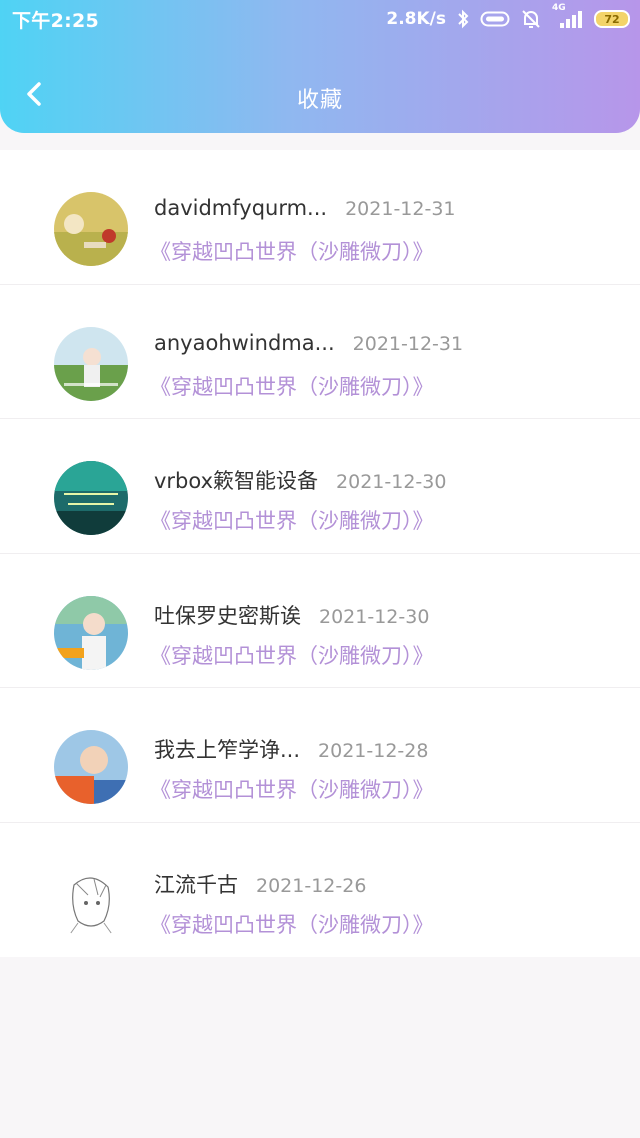 The image size is (640, 1138). I want to click on favorite-item: 吐保罗史密斯诶 2021-12-30 《穿越凹凸世界（沙雕微刀）》, so click(320, 621).